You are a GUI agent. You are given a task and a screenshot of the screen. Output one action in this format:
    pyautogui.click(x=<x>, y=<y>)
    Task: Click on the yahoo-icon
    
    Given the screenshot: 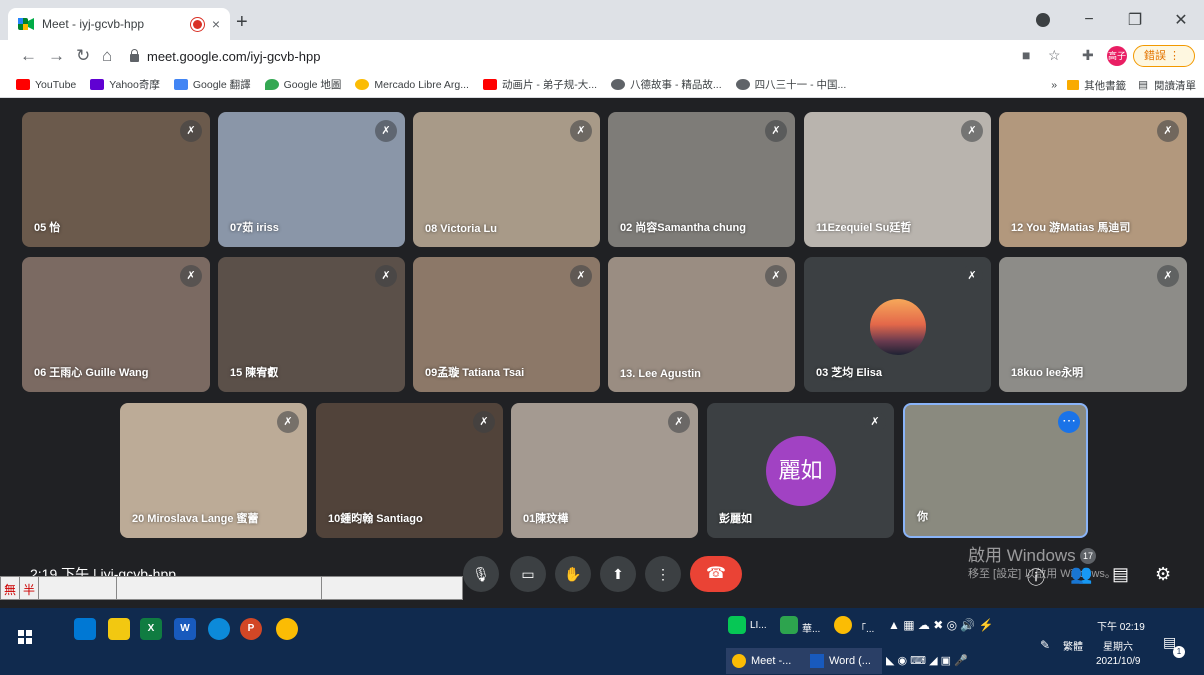 What is the action you would take?
    pyautogui.click(x=97, y=84)
    